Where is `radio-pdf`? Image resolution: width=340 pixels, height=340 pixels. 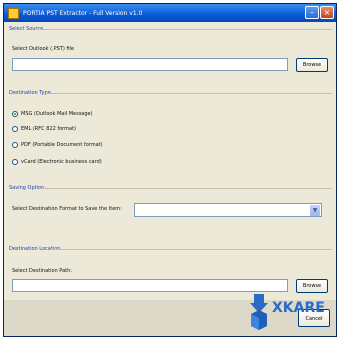
radio-pdf is located at coordinates (15, 145).